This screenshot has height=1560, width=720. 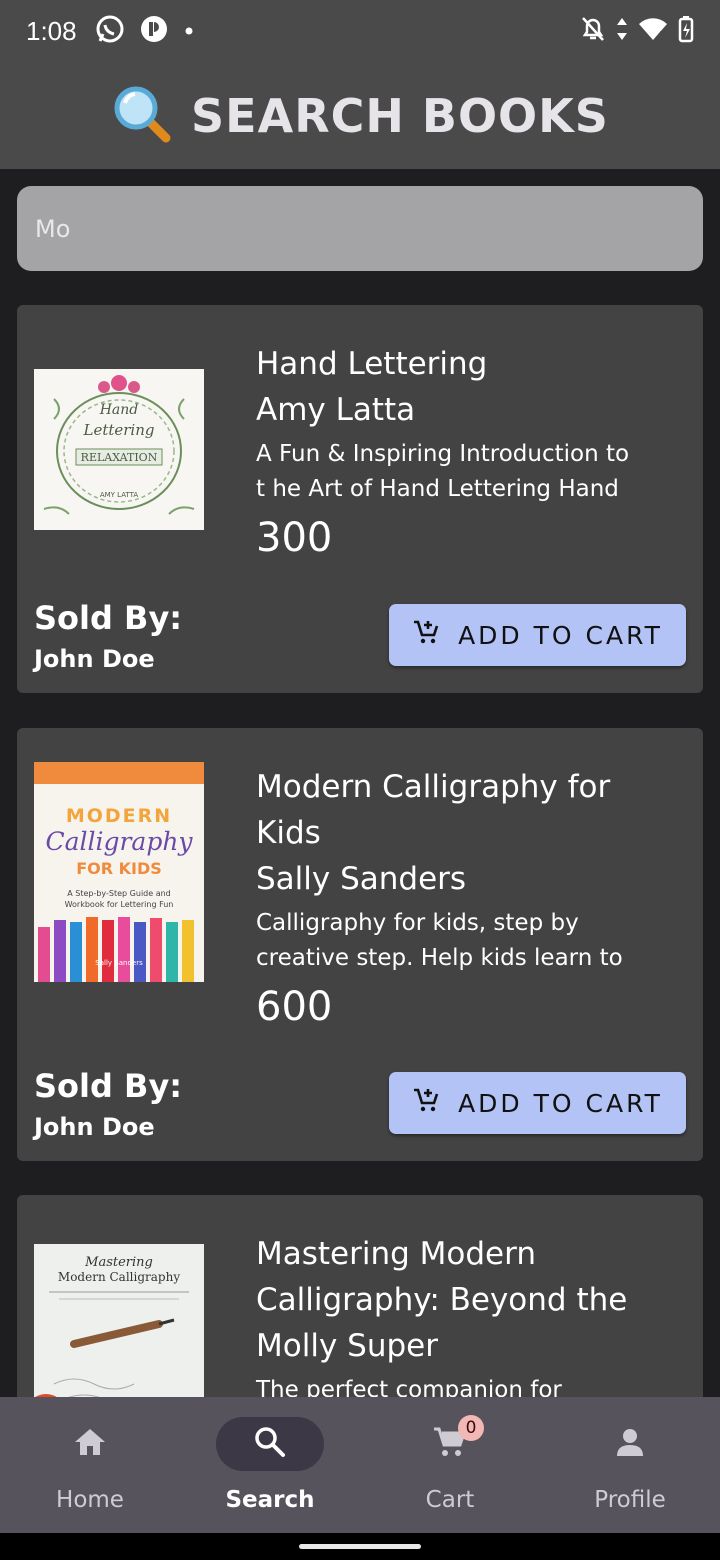 I want to click on profile-icon, so click(x=630, y=1444).